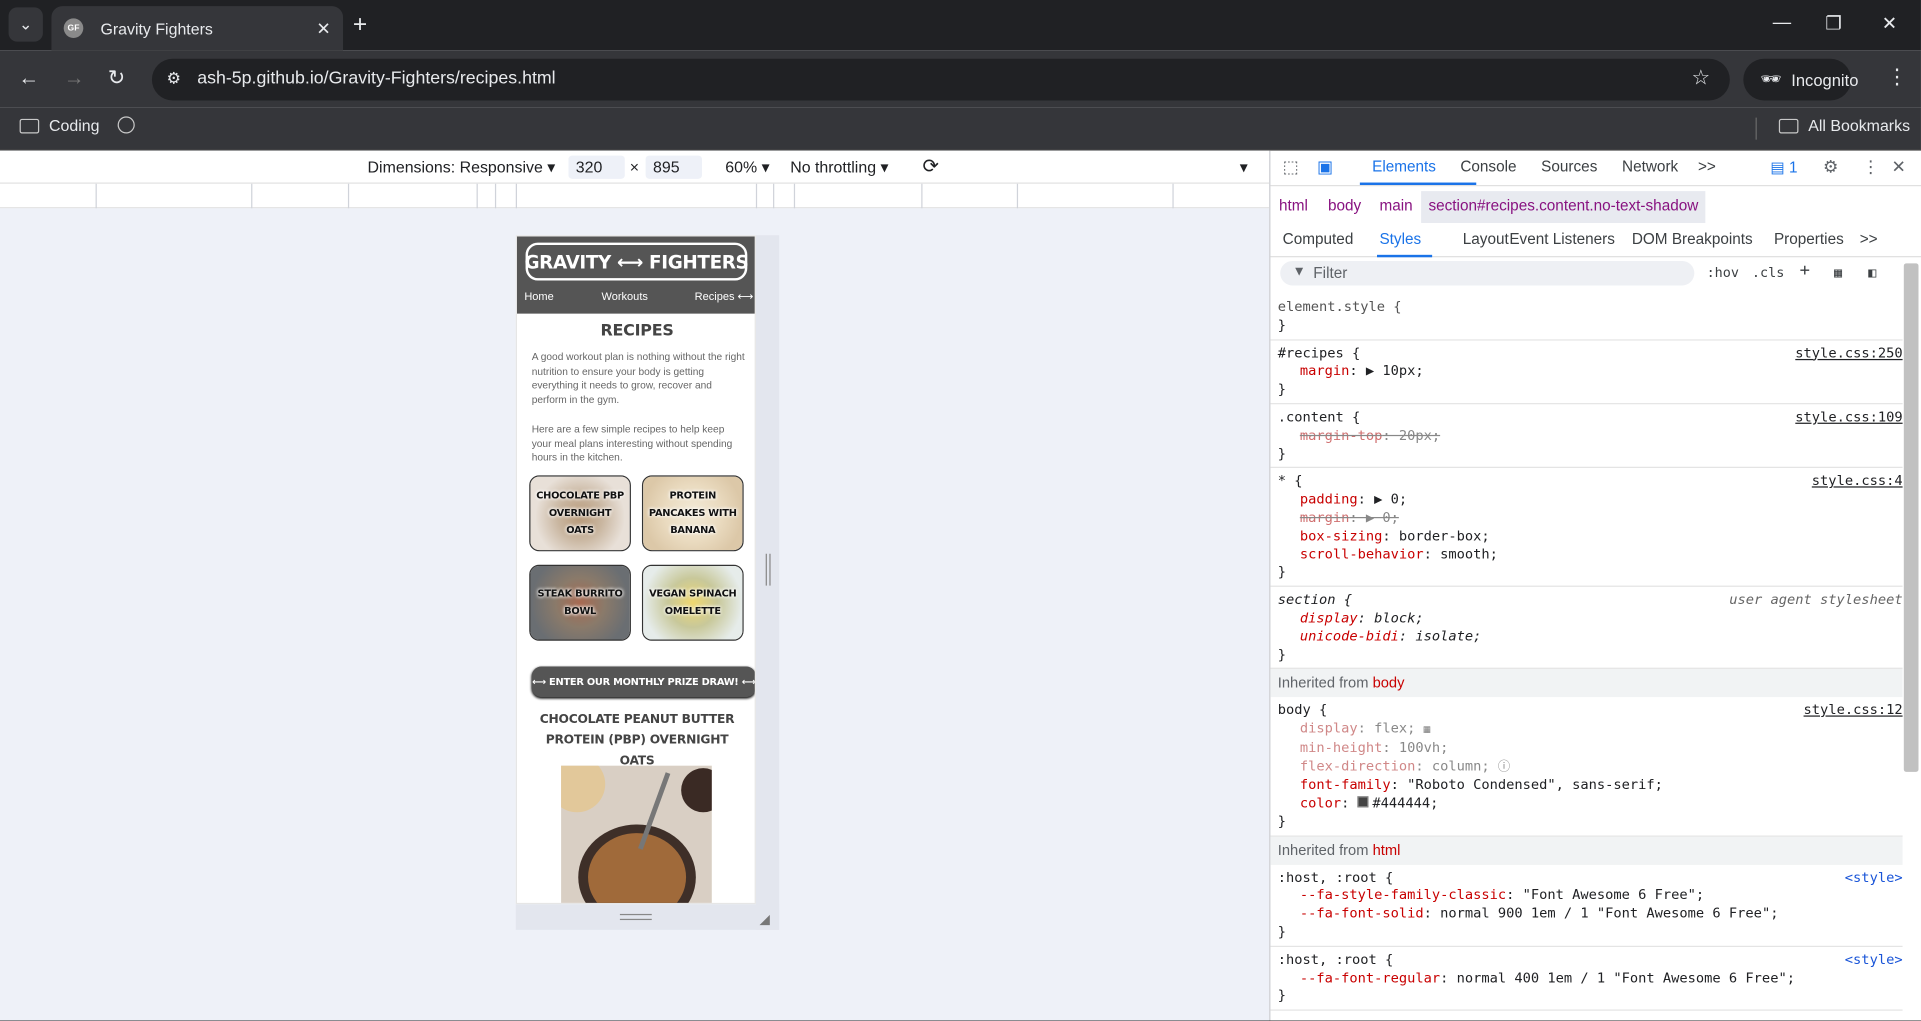 Image resolution: width=1921 pixels, height=1021 pixels. What do you see at coordinates (635, 917) in the screenshot?
I see `resize-handle-bottom` at bounding box center [635, 917].